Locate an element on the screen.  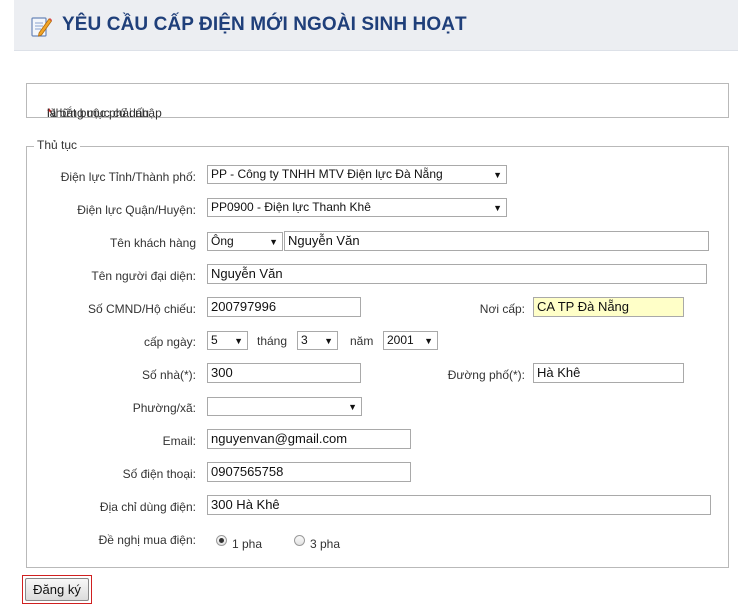
customer-label: Tên khách hàng is located at coordinates (152, 243).